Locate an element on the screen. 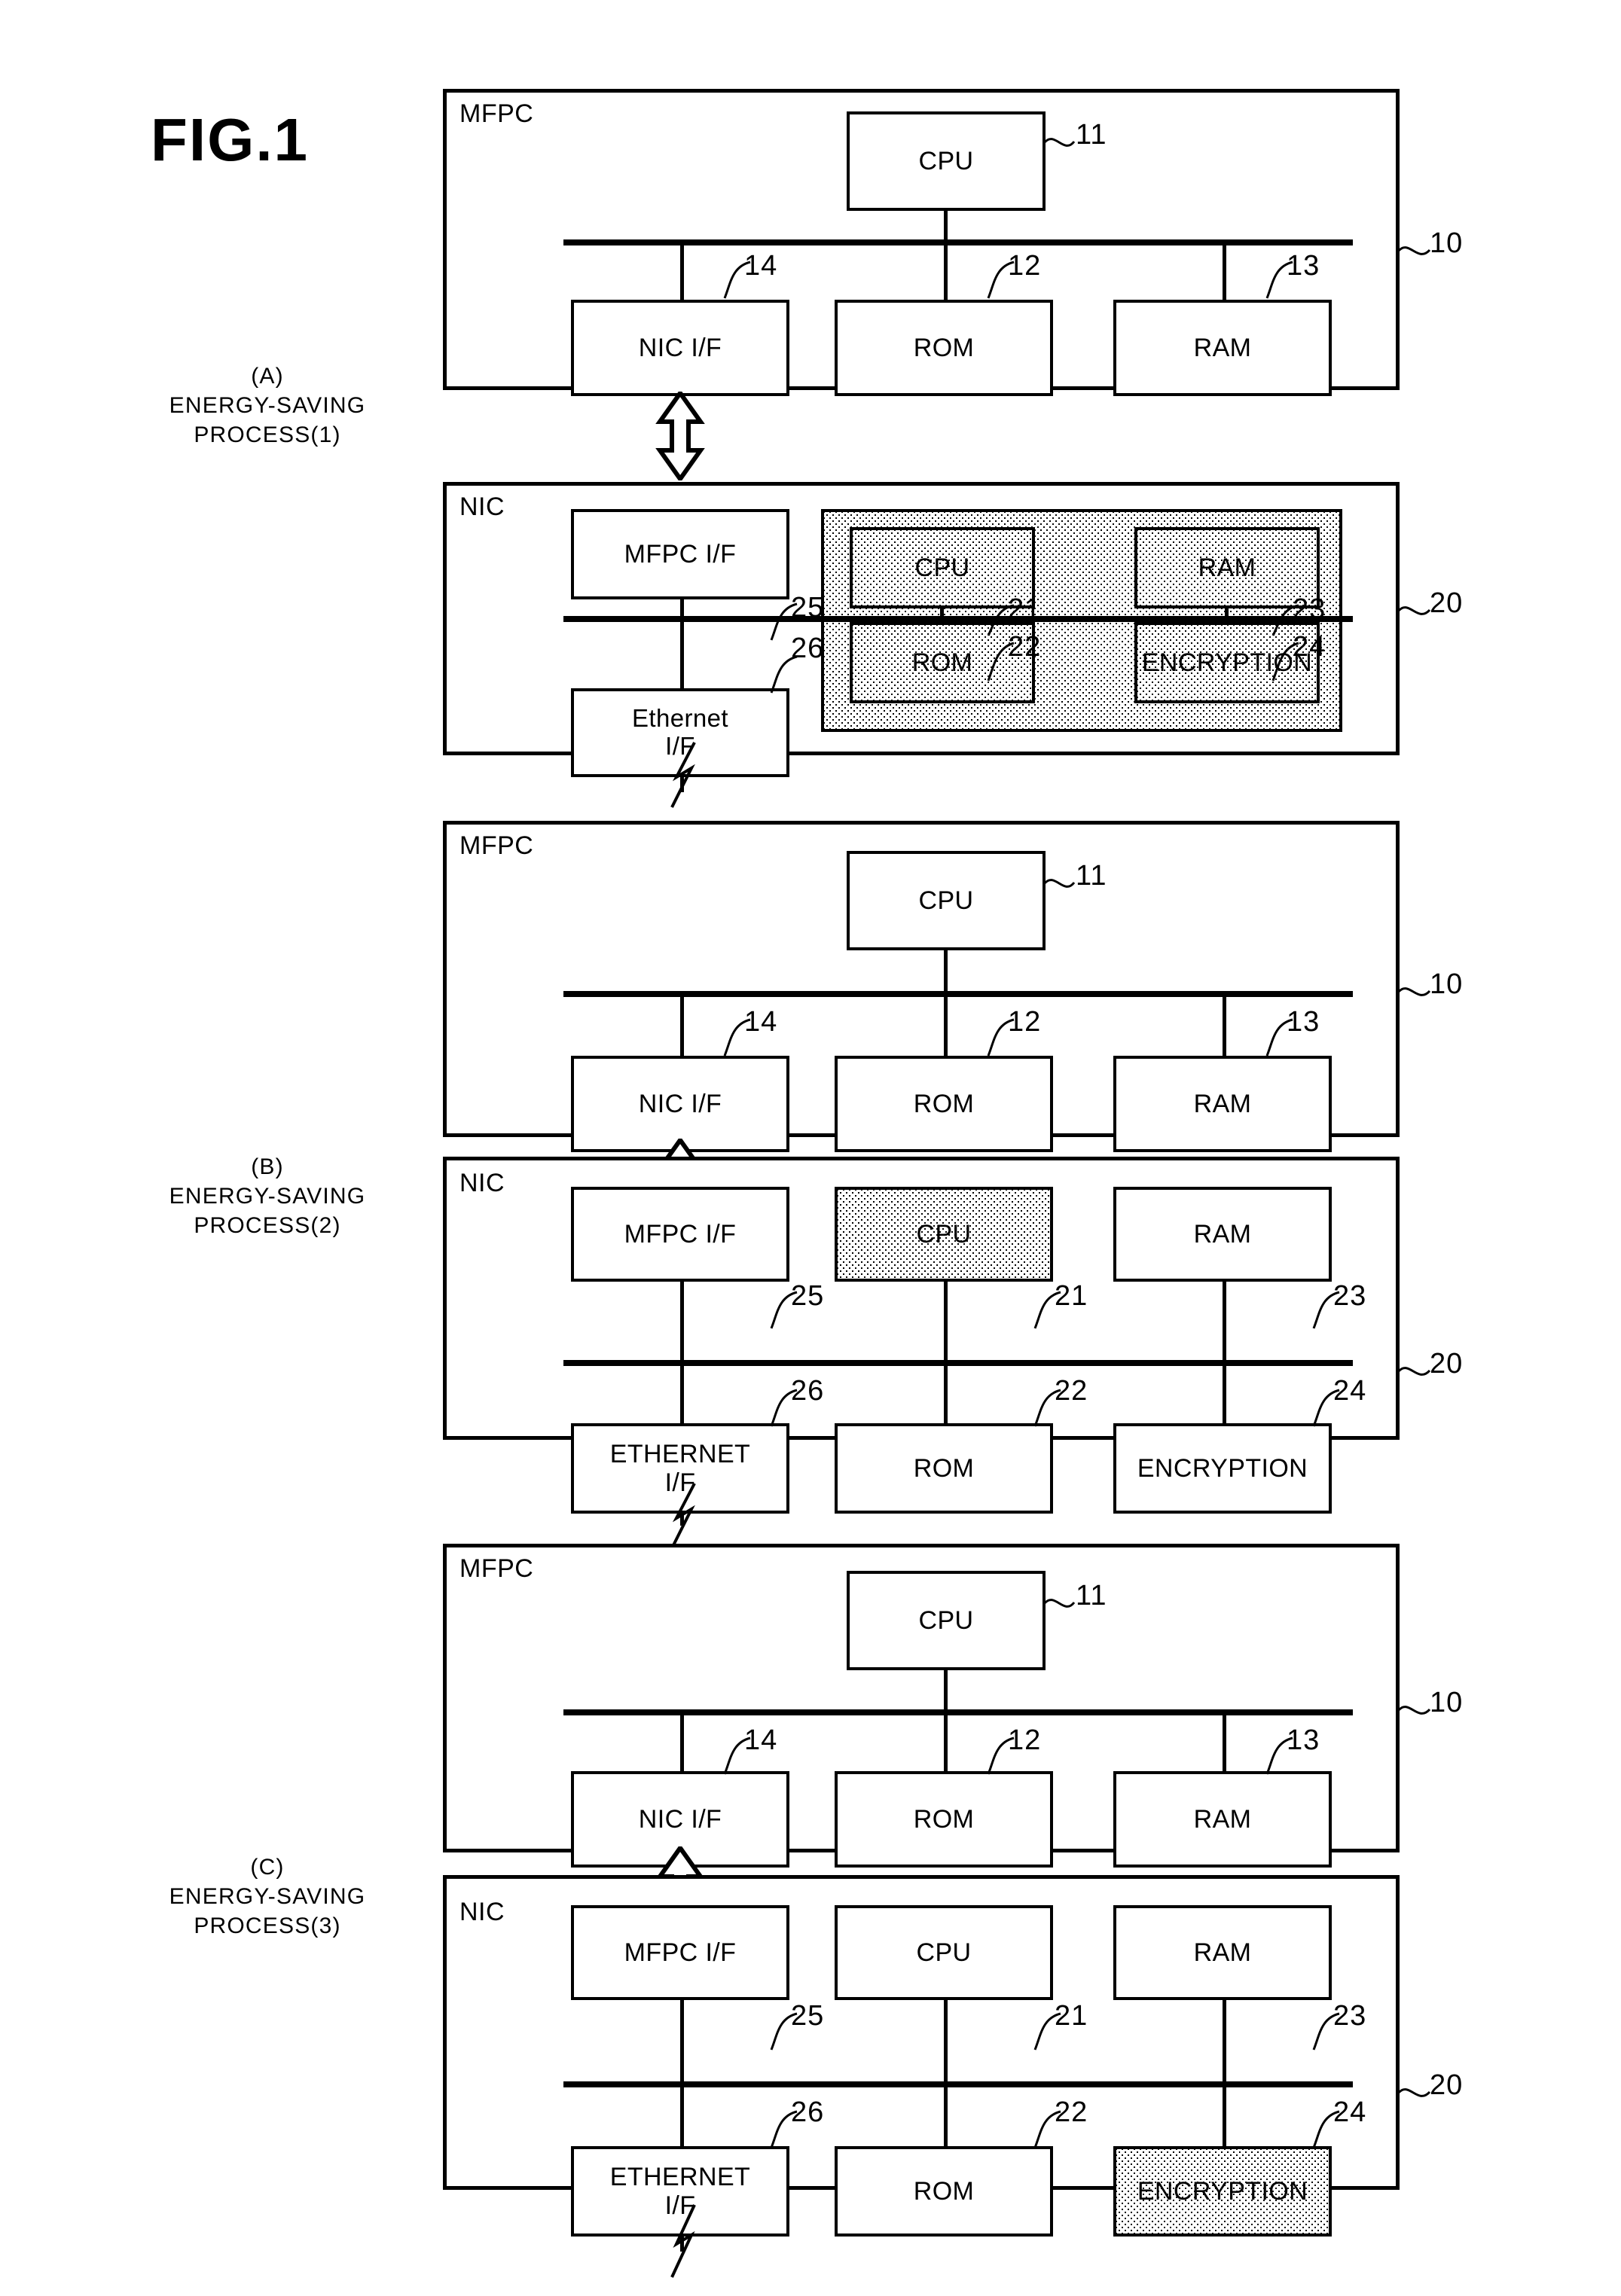 The image size is (1621, 2296). panel-b-nic-mfpcif-wire is located at coordinates (682, 1326).